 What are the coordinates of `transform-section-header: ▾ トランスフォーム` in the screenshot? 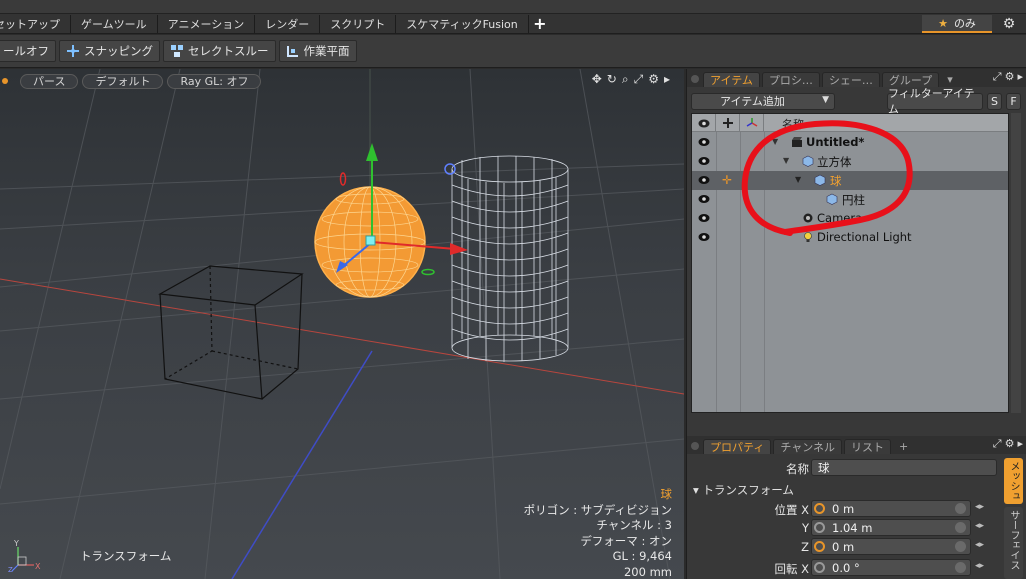 It's located at (743, 490).